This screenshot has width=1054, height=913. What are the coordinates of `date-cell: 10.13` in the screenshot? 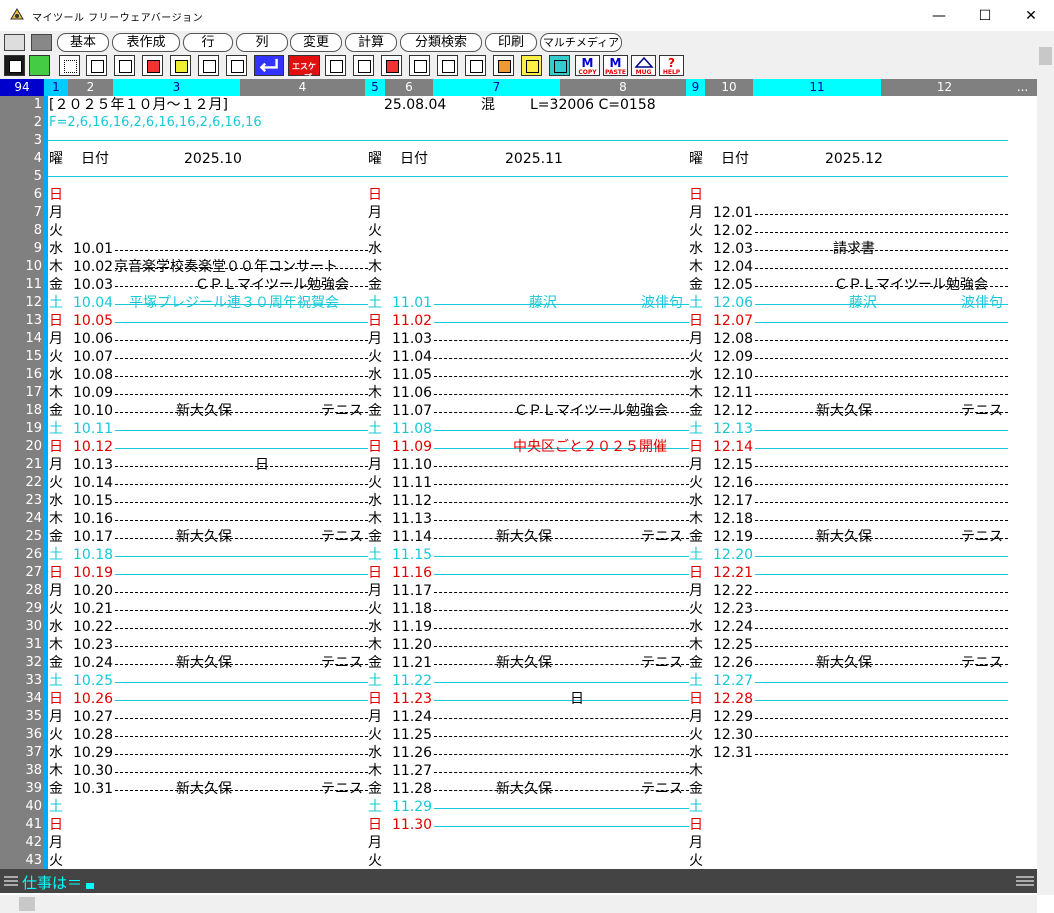 It's located at (93, 465).